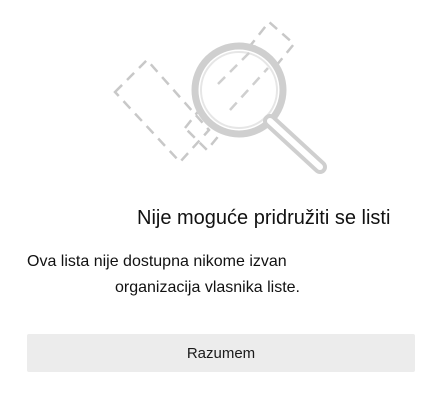 This screenshot has height=400, width=444. What do you see at coordinates (207, 287) in the screenshot?
I see `dialog-message-line-2: organizacija vlasnika liste.` at bounding box center [207, 287].